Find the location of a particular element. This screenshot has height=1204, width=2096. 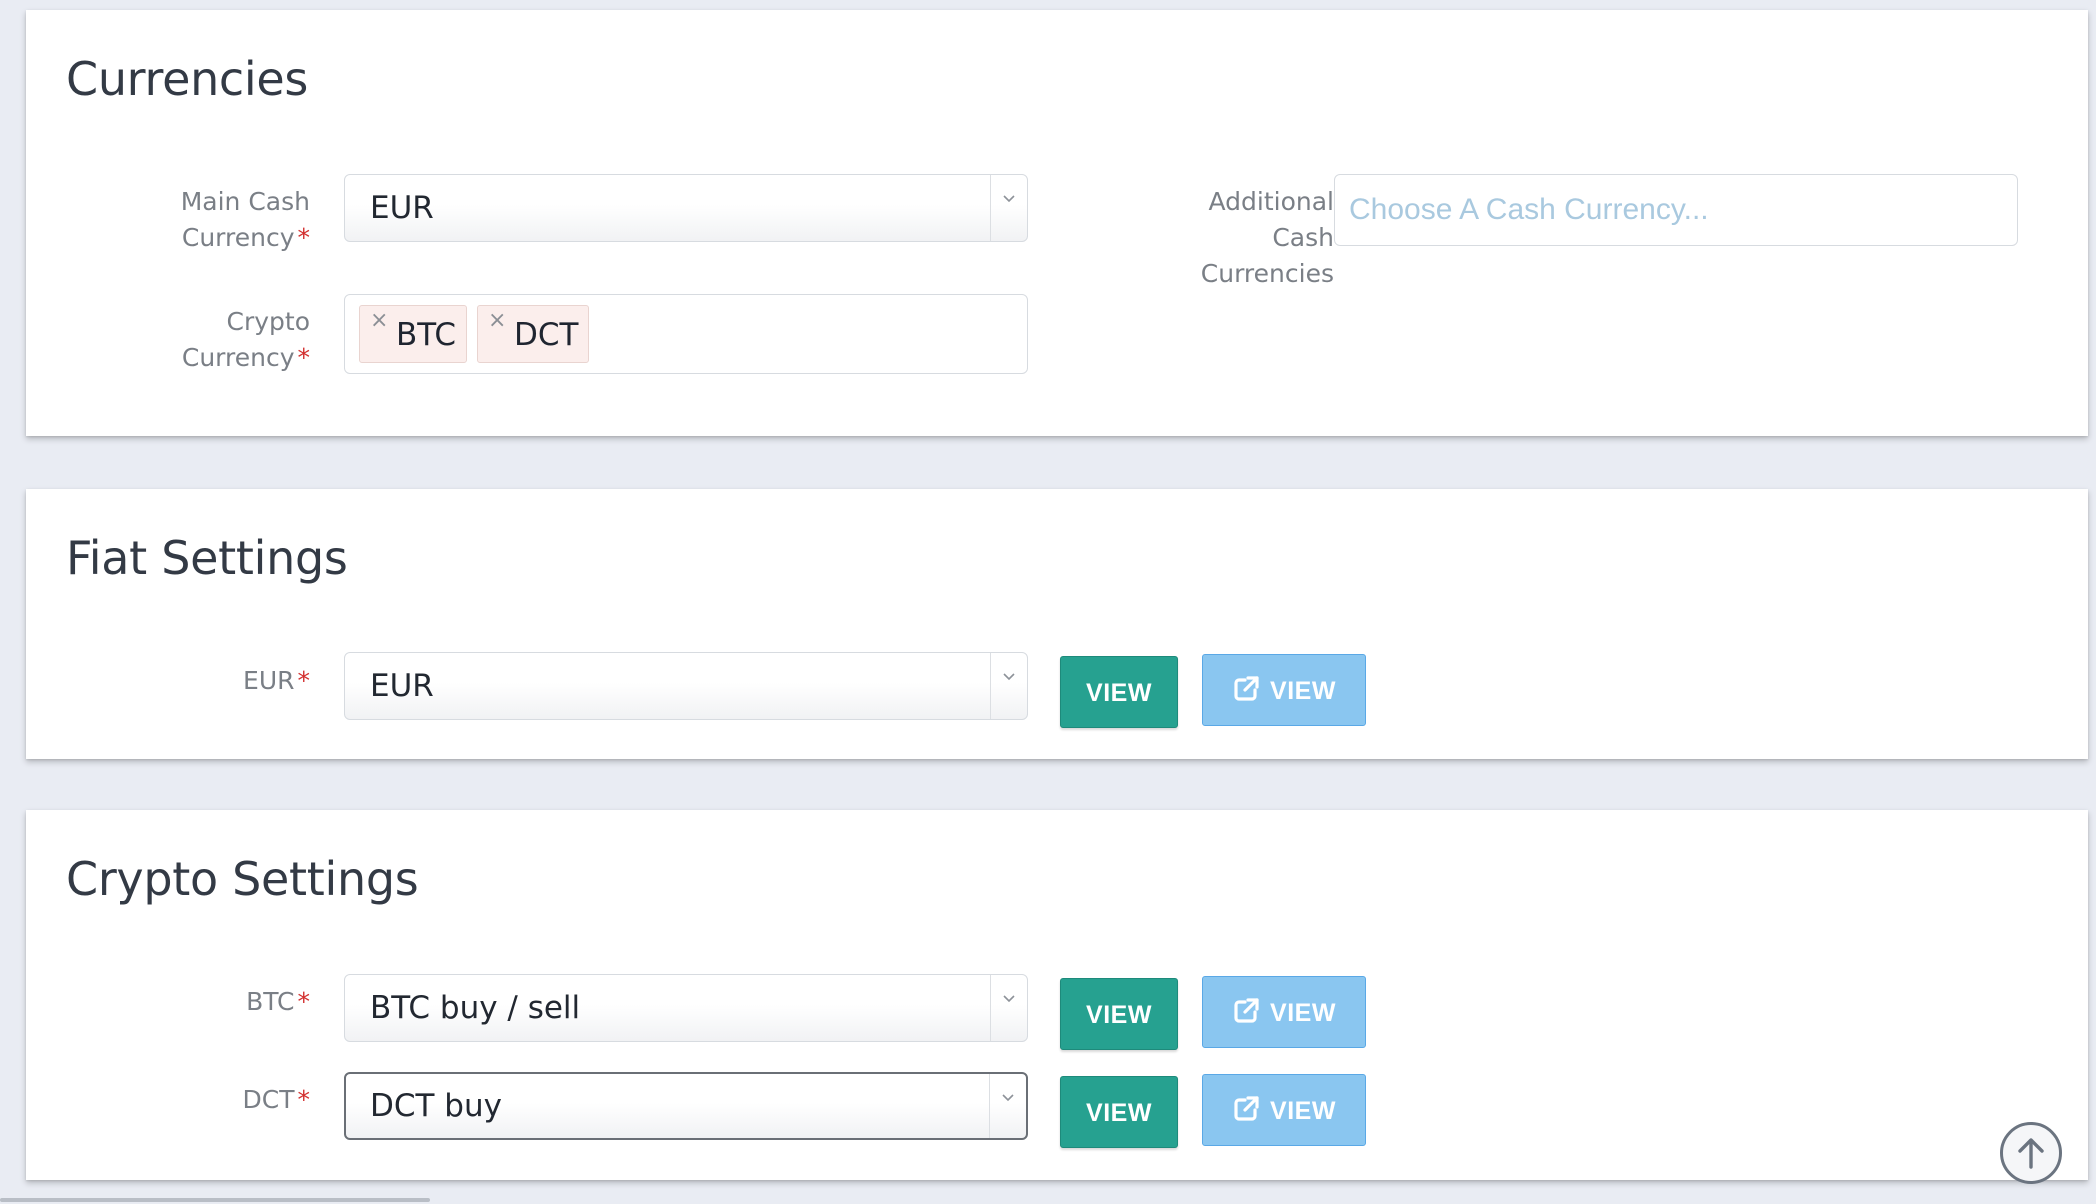

tag-dct: × DCT is located at coordinates (533, 334).